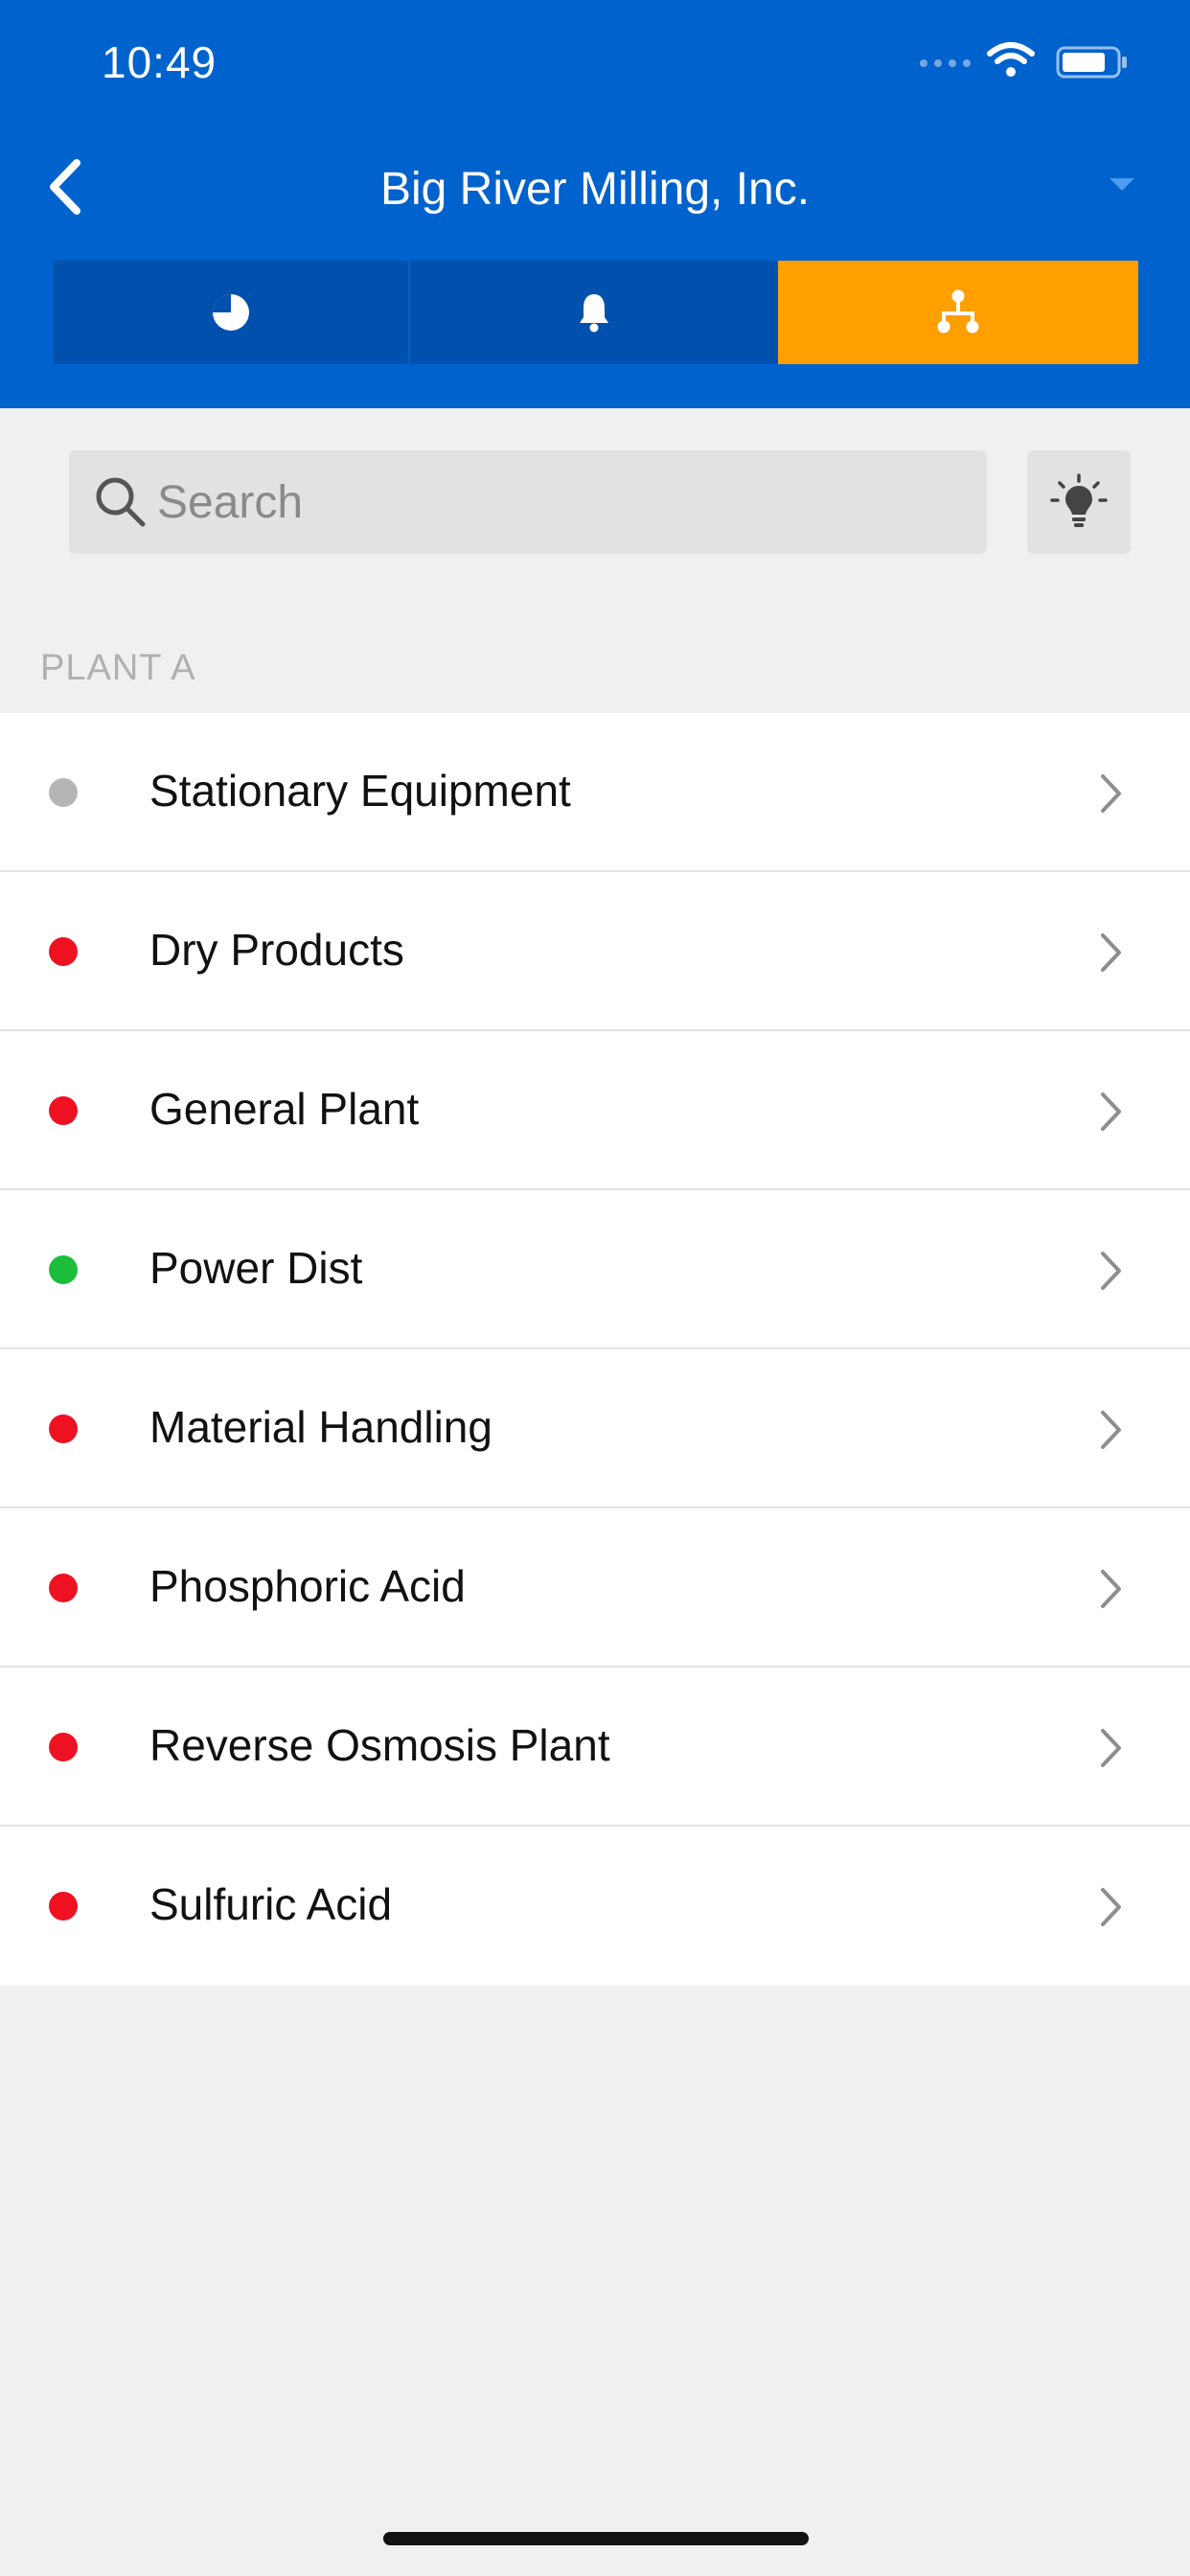 The height and width of the screenshot is (2576, 1190). I want to click on tab-hierarchy, so click(958, 312).